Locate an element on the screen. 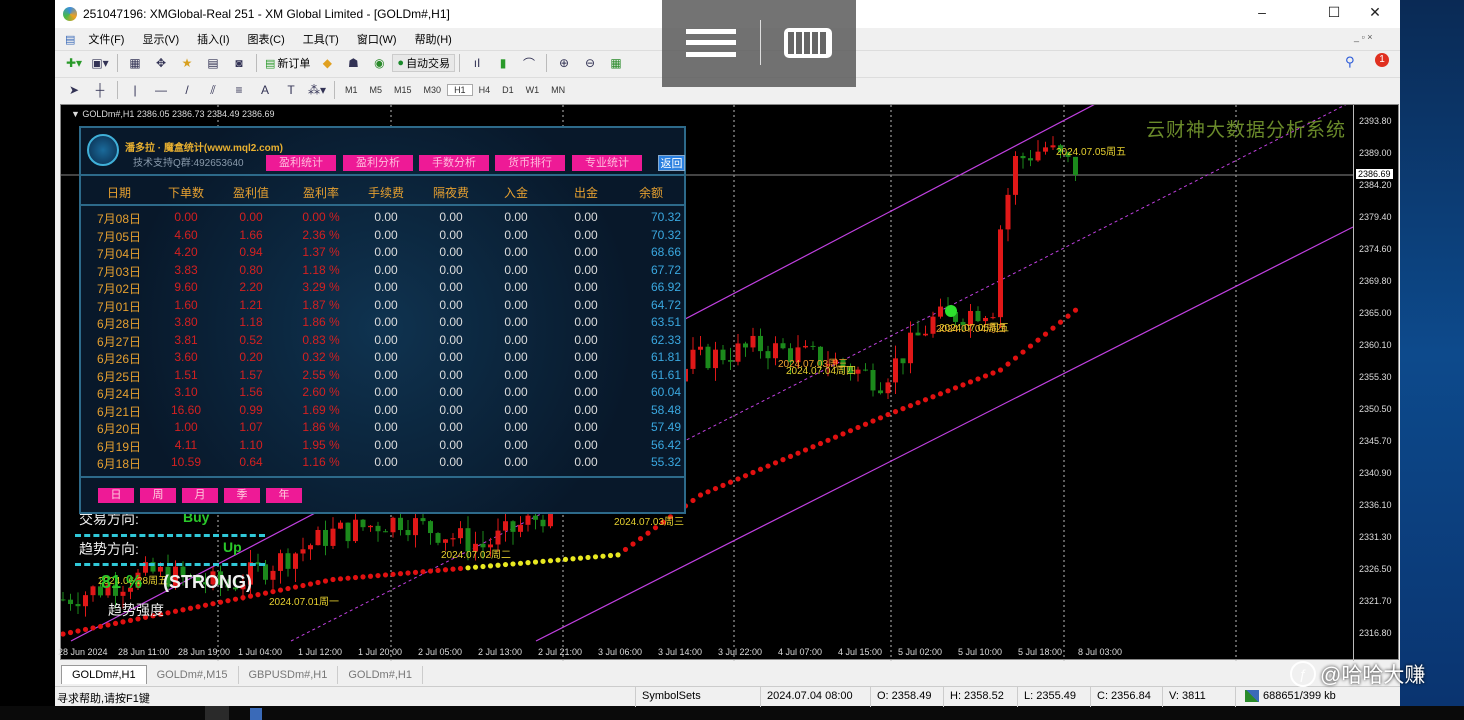 Image resolution: width=1464 pixels, height=720 pixels. profiles-icon: ▣▾ is located at coordinates (100, 63).